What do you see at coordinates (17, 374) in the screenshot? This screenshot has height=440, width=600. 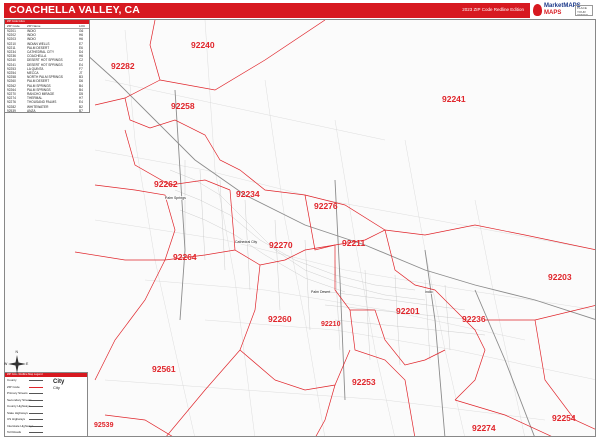 I see `compass-s: S` at bounding box center [17, 374].